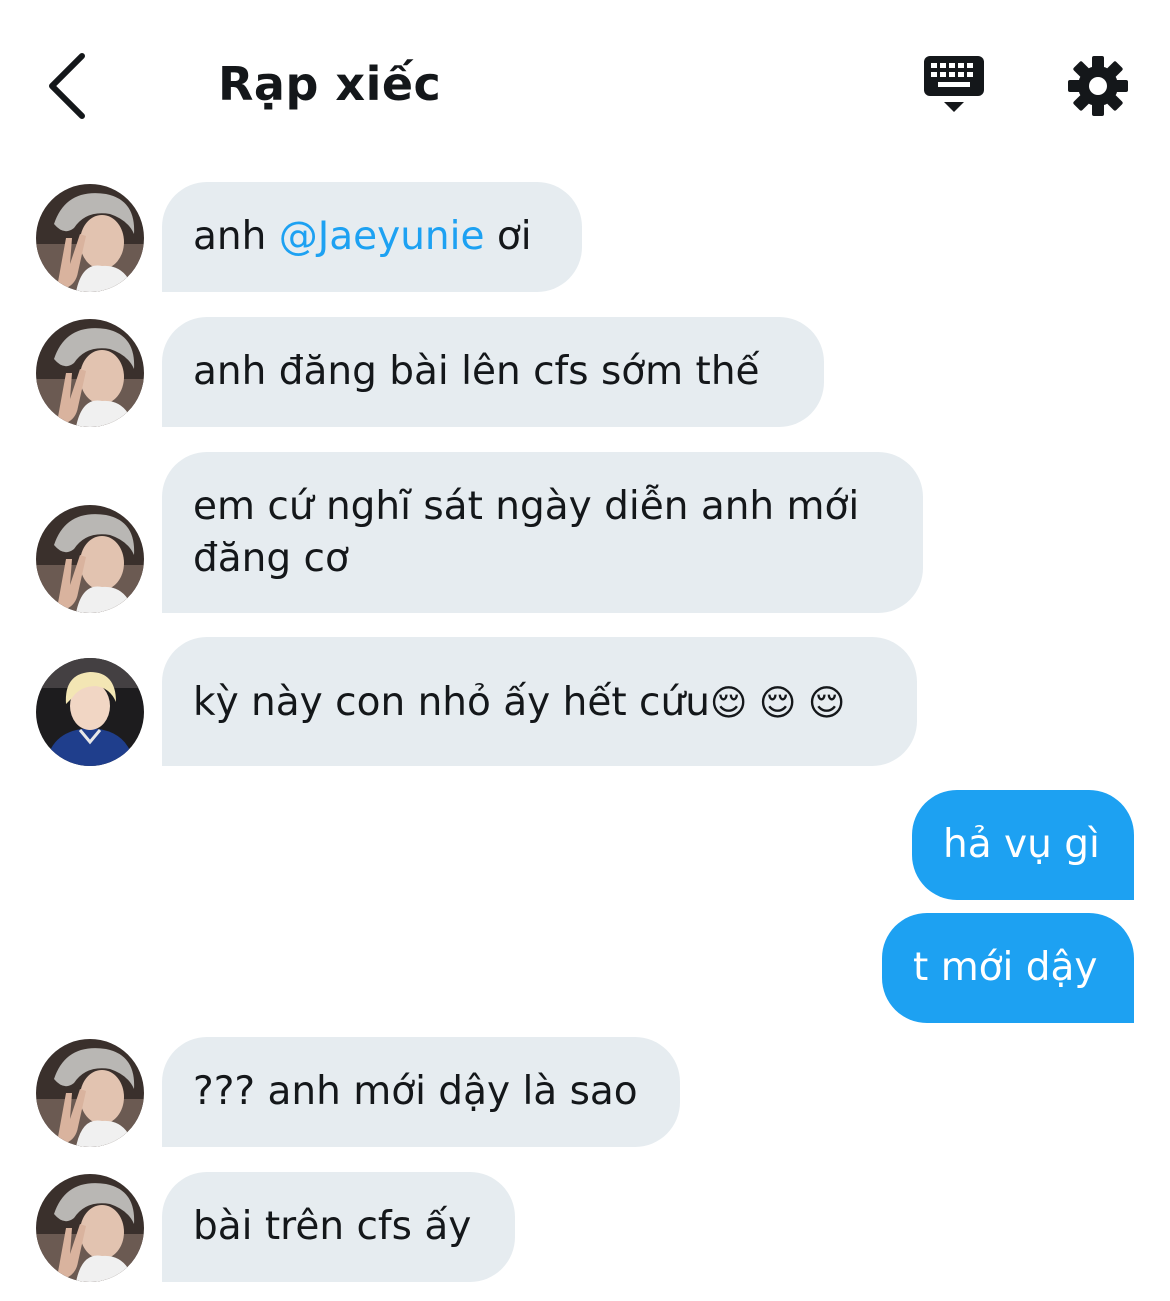 This screenshot has width=1170, height=1301. I want to click on message-text: anh, so click(236, 236).